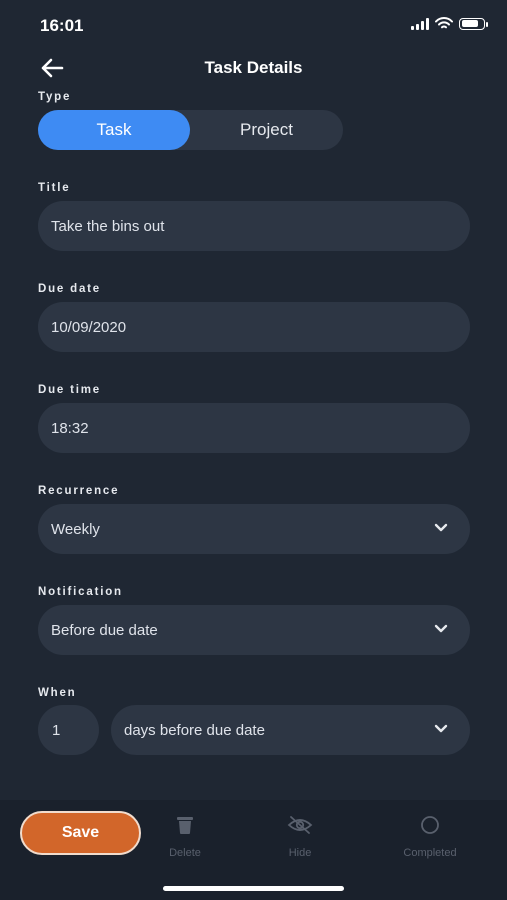 This screenshot has height=900, width=507. What do you see at coordinates (266, 130) in the screenshot?
I see `type-option-project: Project` at bounding box center [266, 130].